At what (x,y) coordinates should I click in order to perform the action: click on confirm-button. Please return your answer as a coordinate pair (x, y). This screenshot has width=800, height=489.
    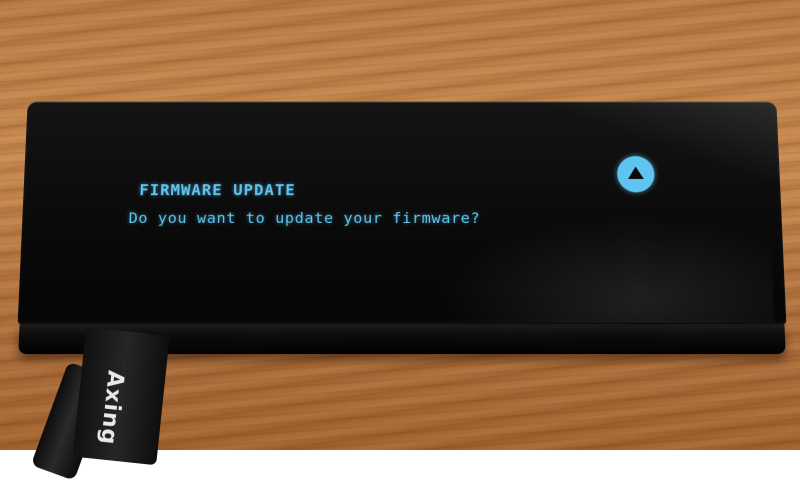
    Looking at the image, I should click on (635, 174).